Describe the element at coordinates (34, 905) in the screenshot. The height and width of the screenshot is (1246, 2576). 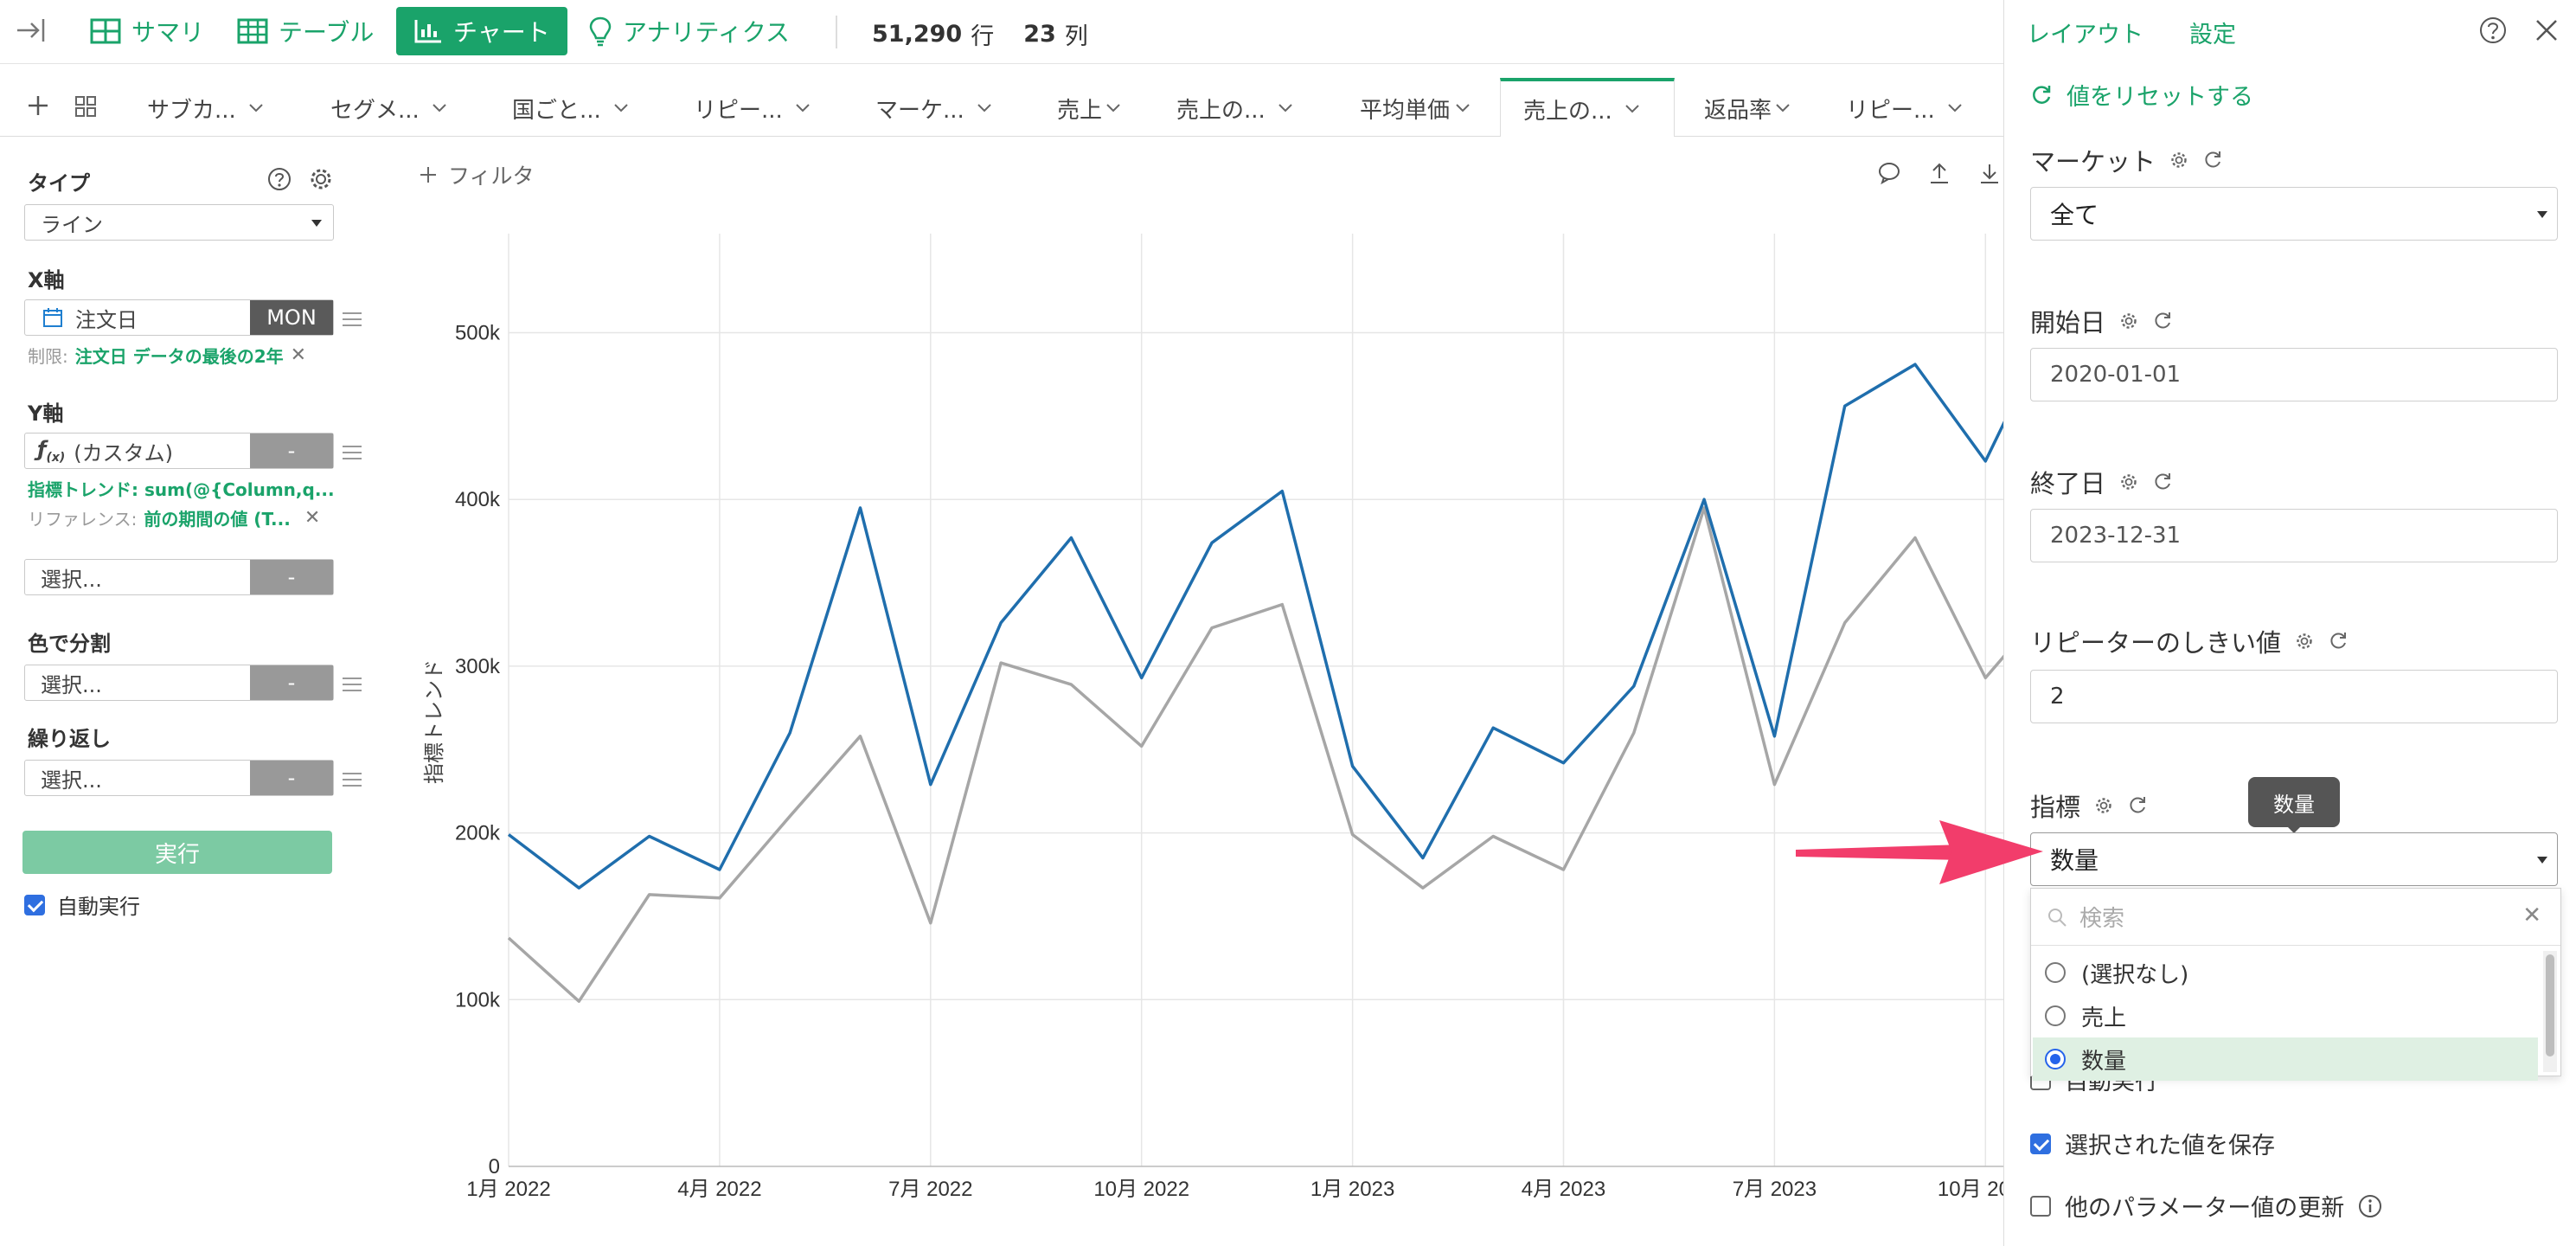
I see `auto-run-checkbox` at that location.